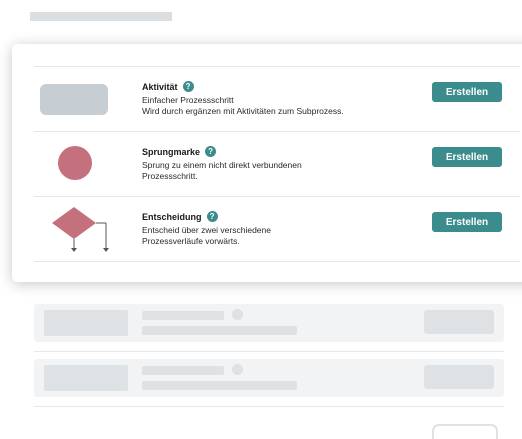  What do you see at coordinates (101, 16) in the screenshot?
I see `skeleton-header-bar` at bounding box center [101, 16].